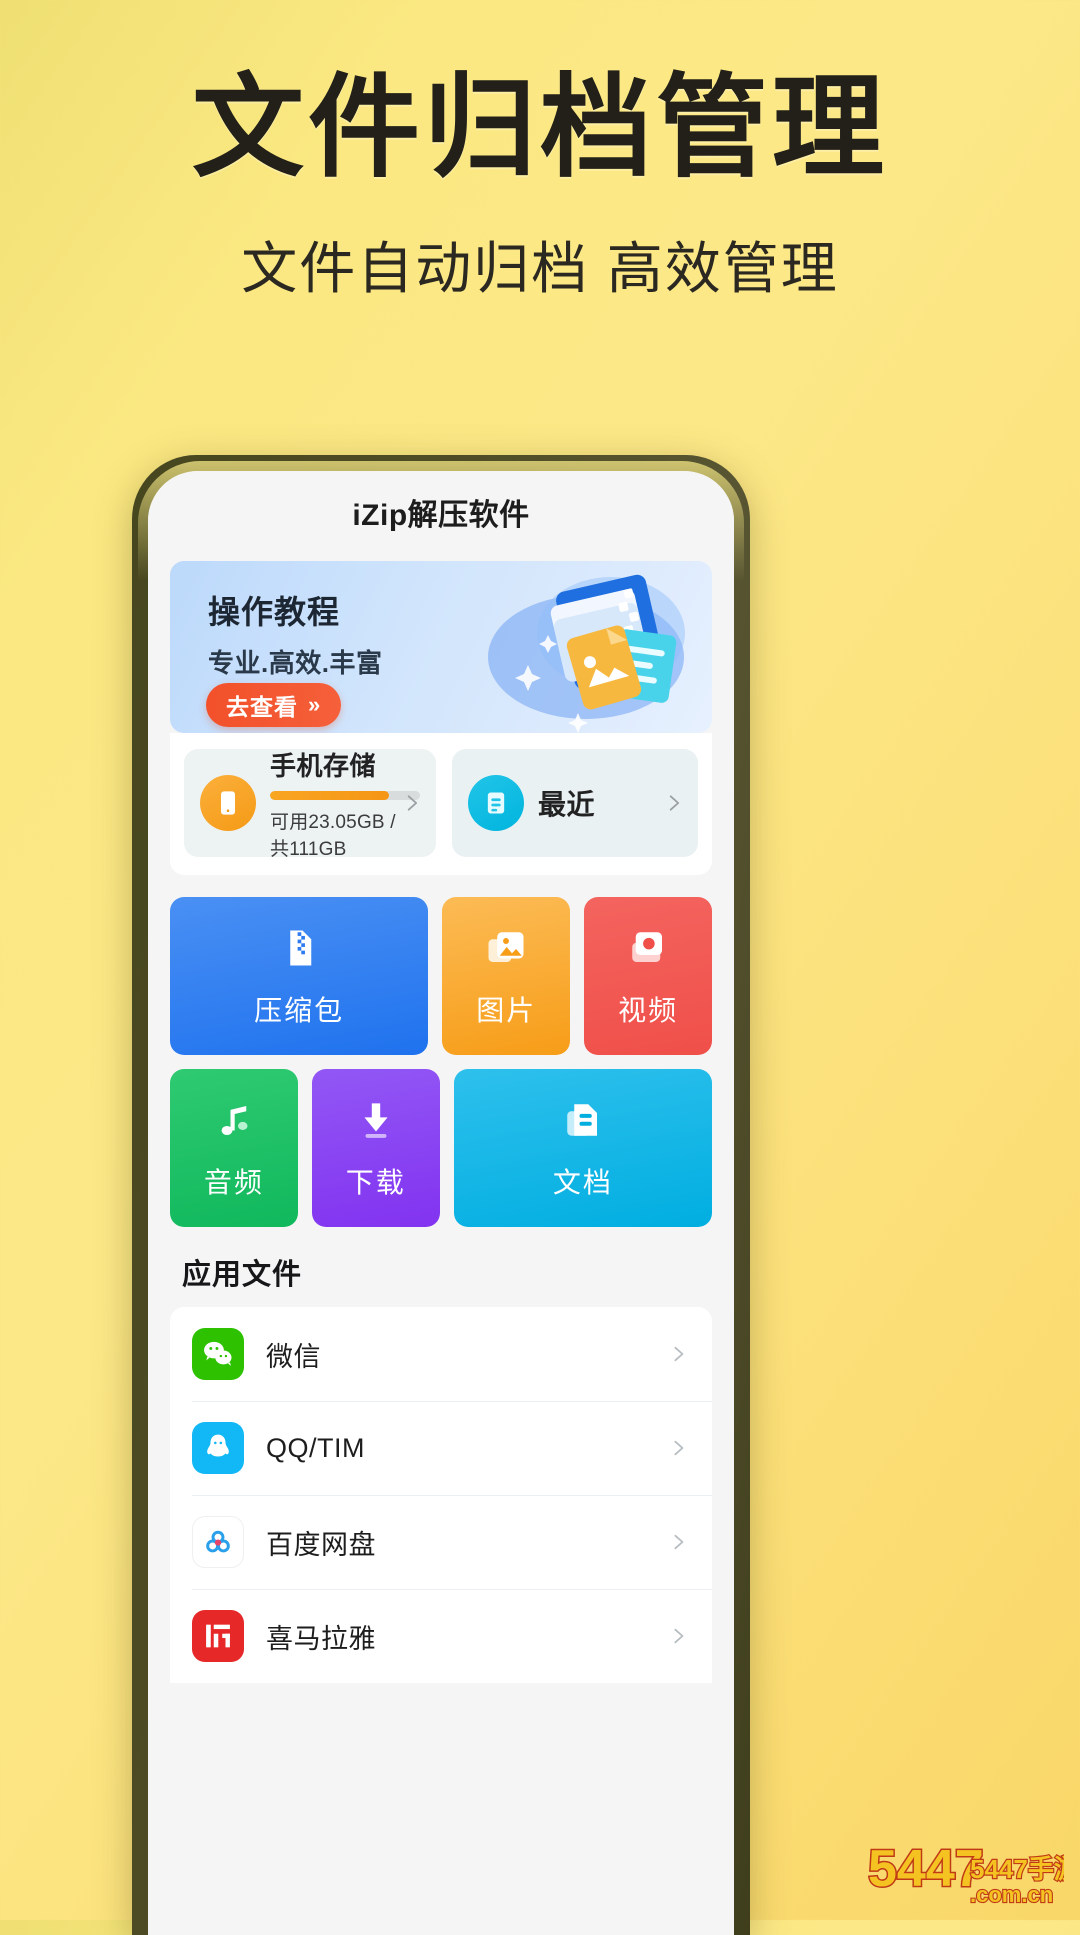 The image size is (1080, 1935). What do you see at coordinates (376, 1120) in the screenshot?
I see `download-icon` at bounding box center [376, 1120].